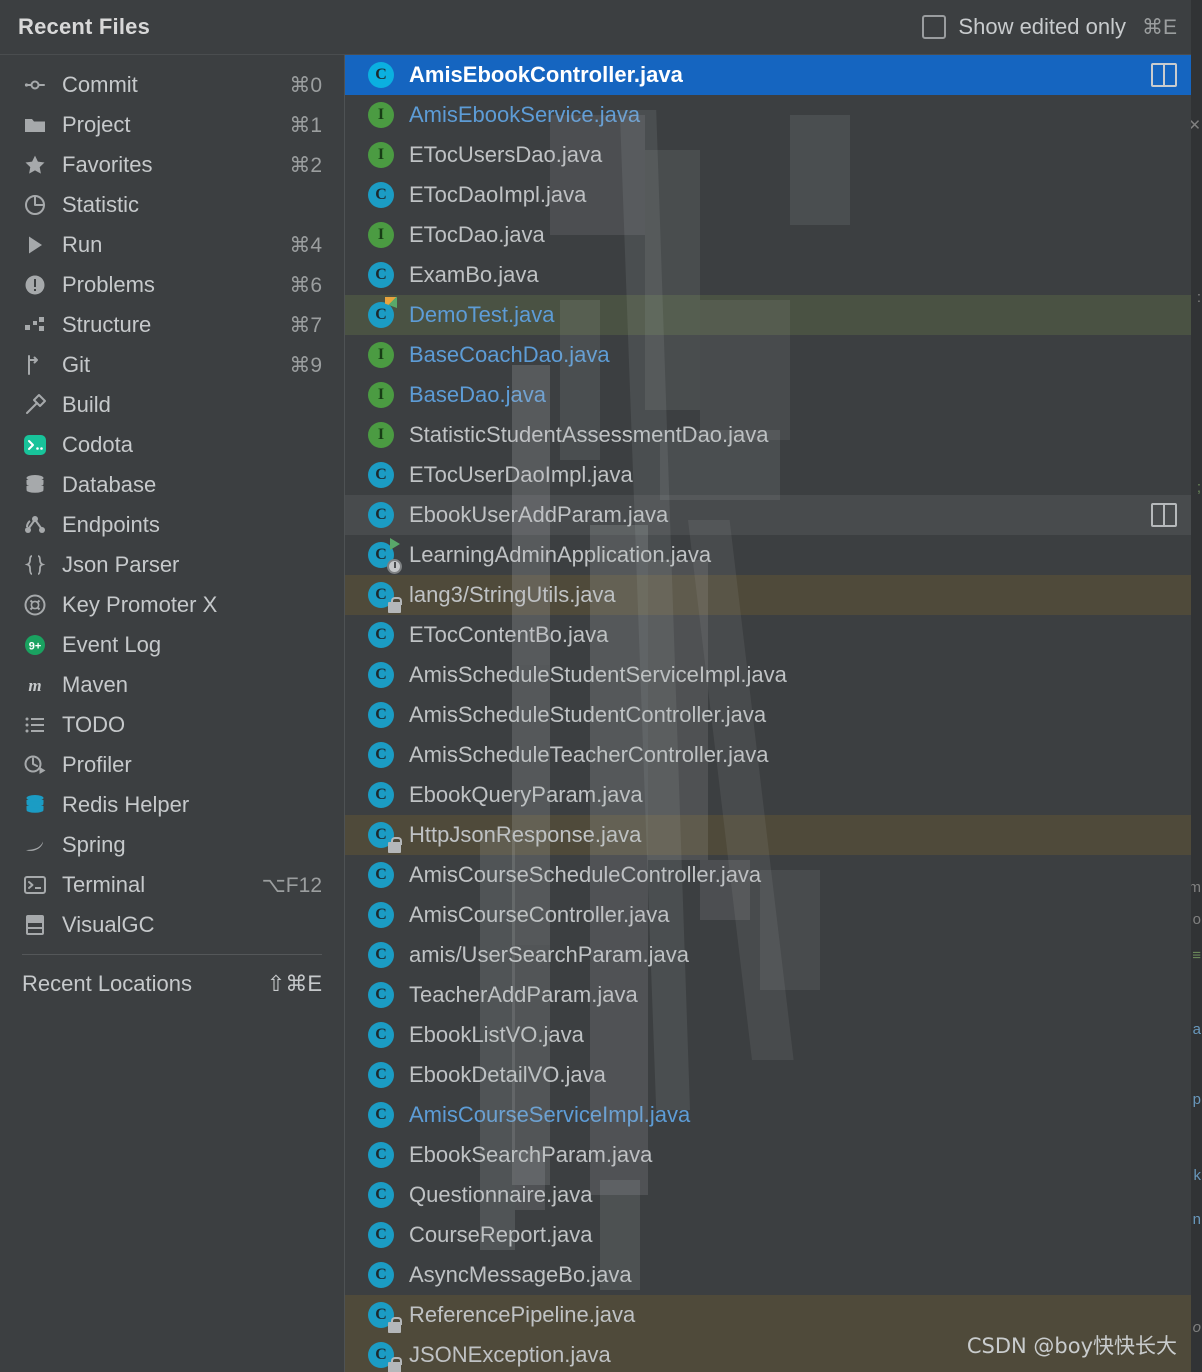 The height and width of the screenshot is (1372, 1202). Describe the element at coordinates (768, 395) in the screenshot. I see `recent-file-row: I BaseDao.java` at that location.